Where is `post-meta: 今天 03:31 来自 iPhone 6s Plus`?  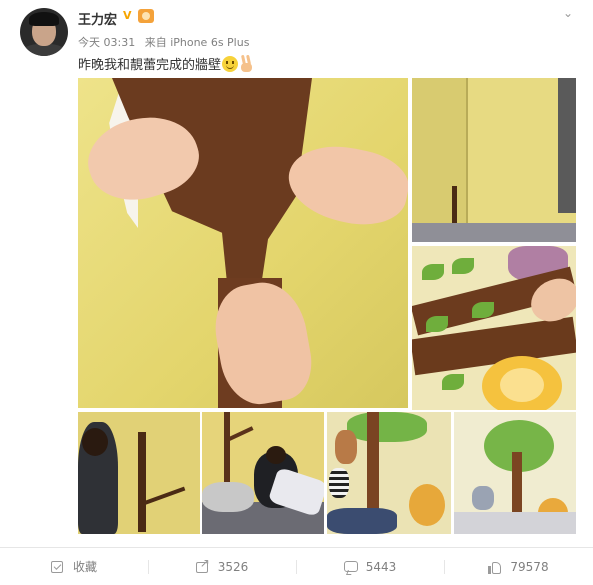 post-meta: 今天 03:31 来自 iPhone 6s Plus is located at coordinates (163, 42).